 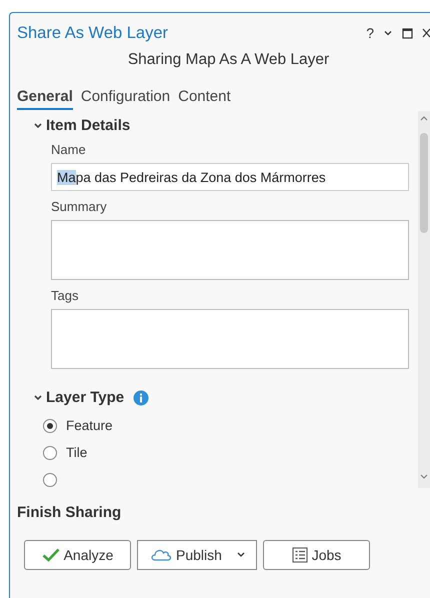 What do you see at coordinates (69, 149) in the screenshot?
I see `field-label: Name` at bounding box center [69, 149].